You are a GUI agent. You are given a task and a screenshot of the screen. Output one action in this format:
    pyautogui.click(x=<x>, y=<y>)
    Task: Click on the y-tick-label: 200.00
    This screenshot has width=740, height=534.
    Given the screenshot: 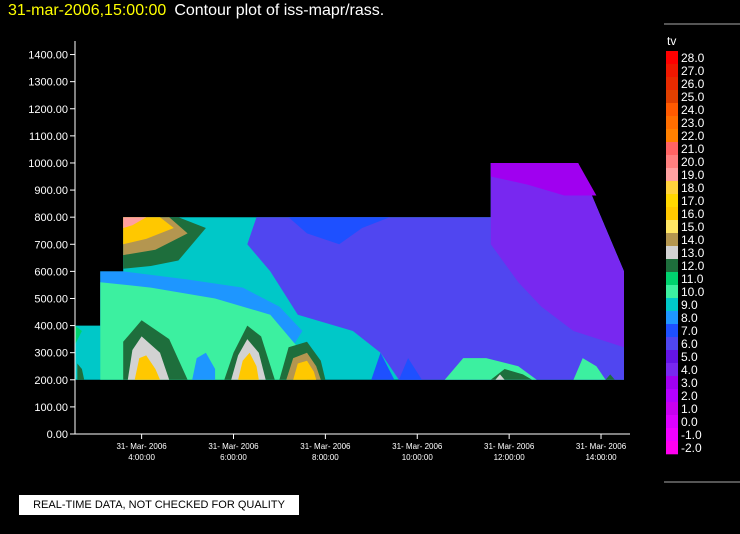 What is the action you would take?
    pyautogui.click(x=51, y=381)
    